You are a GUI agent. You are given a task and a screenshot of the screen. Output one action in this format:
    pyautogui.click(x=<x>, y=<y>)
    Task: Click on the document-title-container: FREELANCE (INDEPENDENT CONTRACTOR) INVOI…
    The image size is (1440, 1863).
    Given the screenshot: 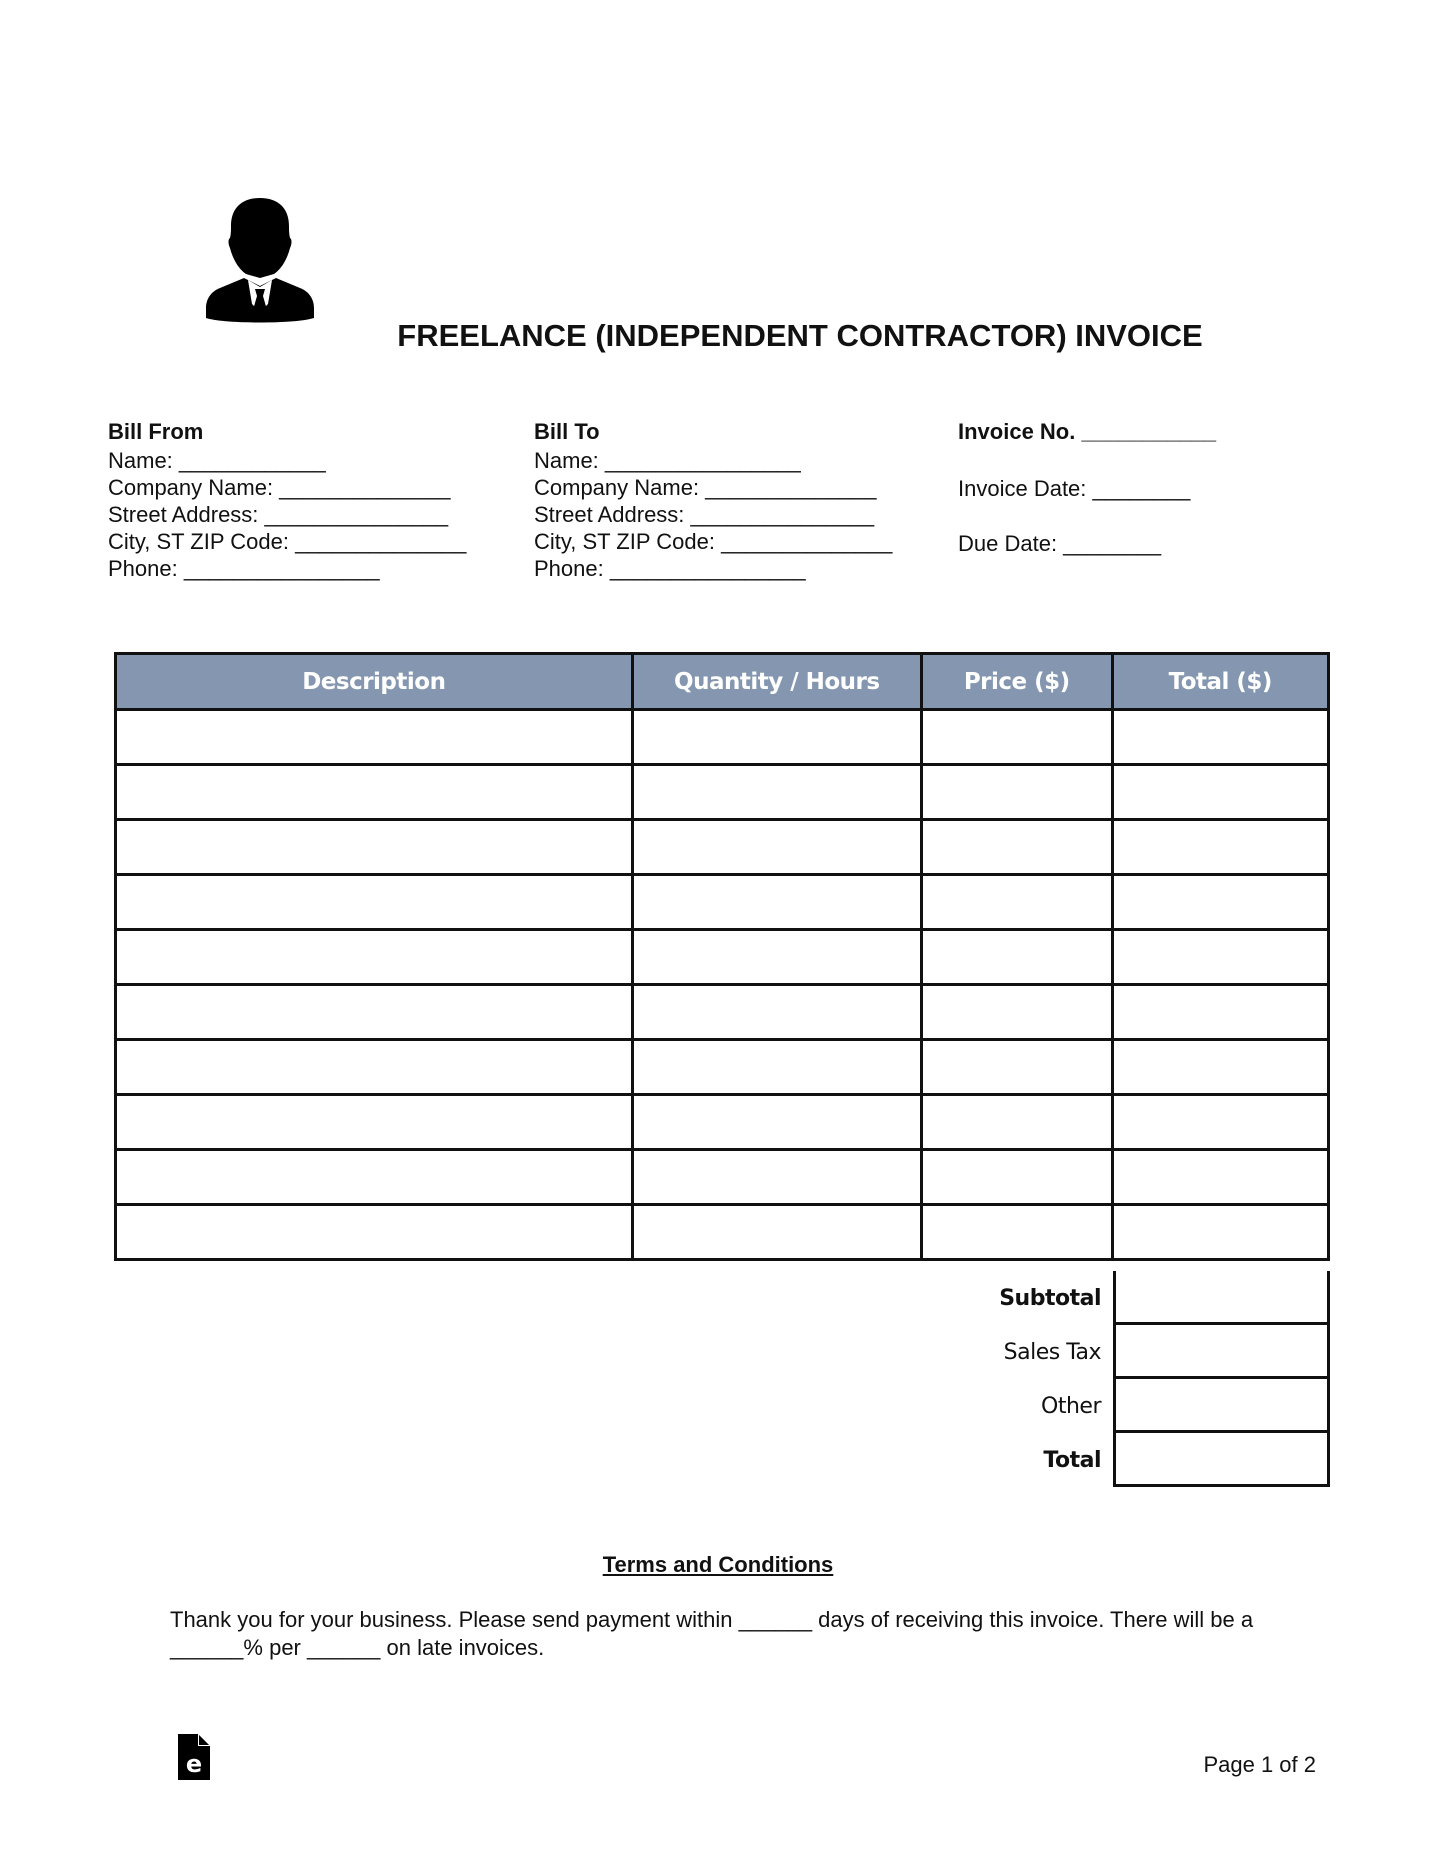 What is the action you would take?
    pyautogui.click(x=800, y=338)
    